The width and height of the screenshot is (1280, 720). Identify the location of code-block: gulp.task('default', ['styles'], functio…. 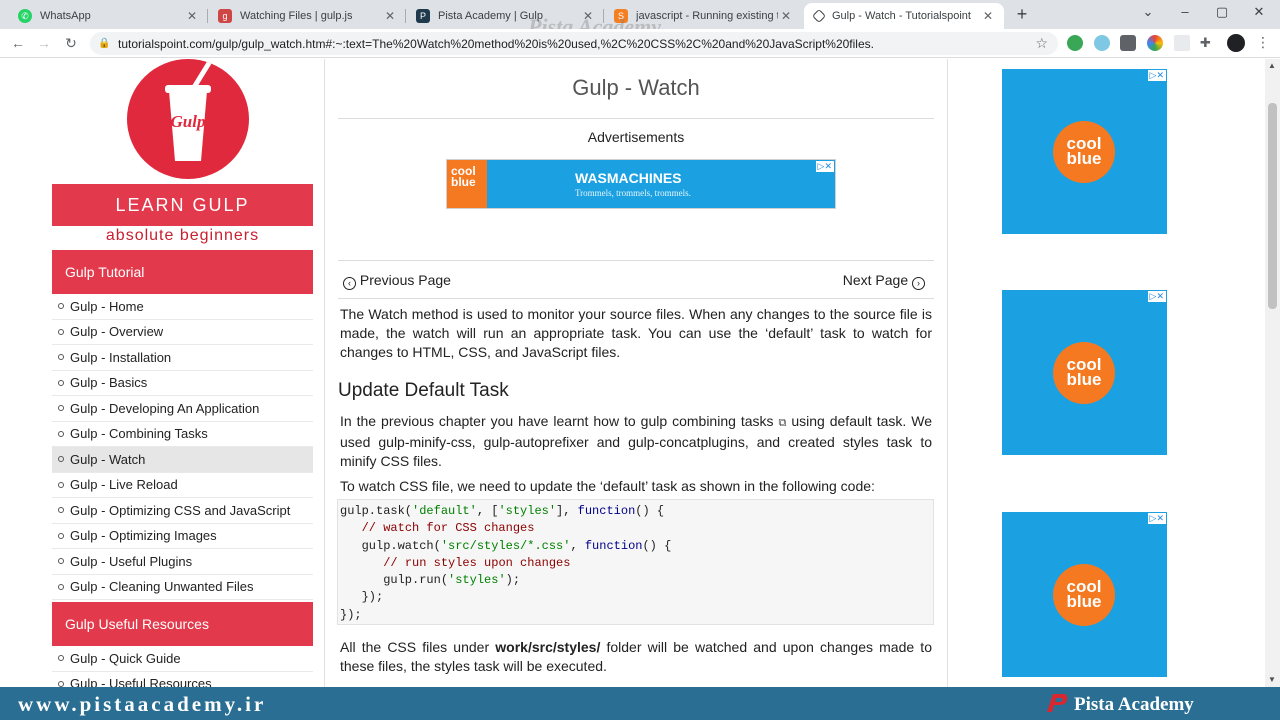
(635, 562).